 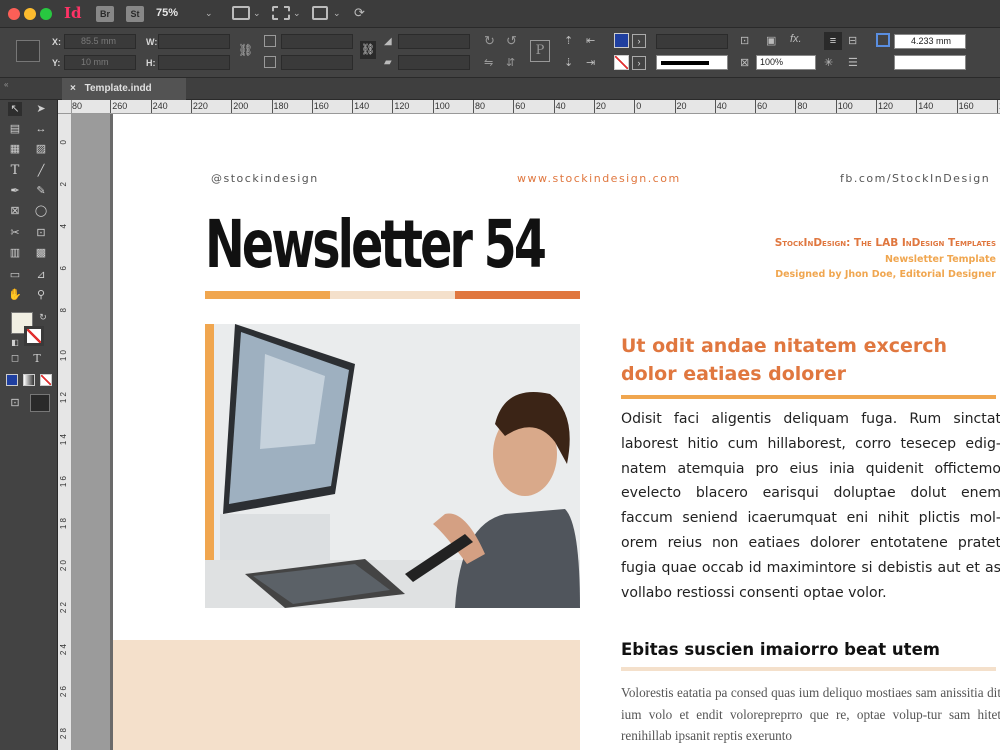 What do you see at coordinates (46, 14) in the screenshot?
I see `zoom-window-button` at bounding box center [46, 14].